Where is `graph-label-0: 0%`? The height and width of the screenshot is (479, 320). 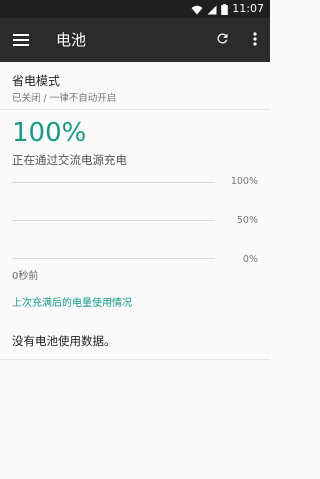
graph-label-0: 0% is located at coordinates (250, 259).